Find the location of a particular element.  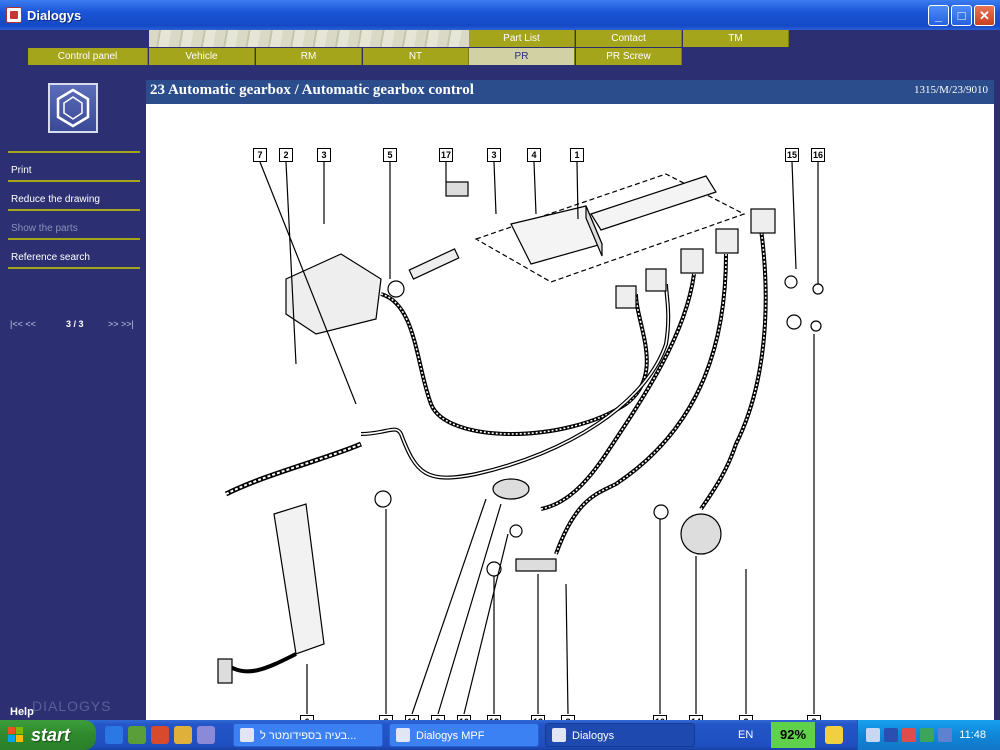

windows-flag-icon is located at coordinates (16, 735).